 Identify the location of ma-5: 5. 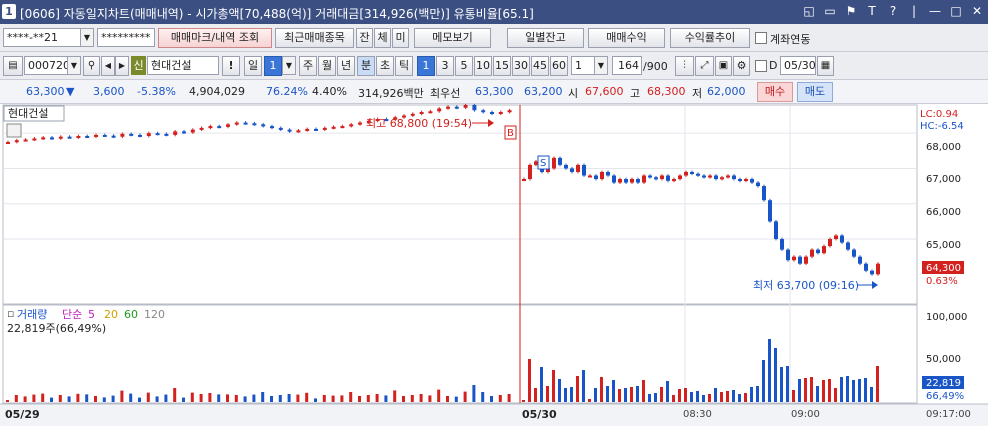
(91, 314).